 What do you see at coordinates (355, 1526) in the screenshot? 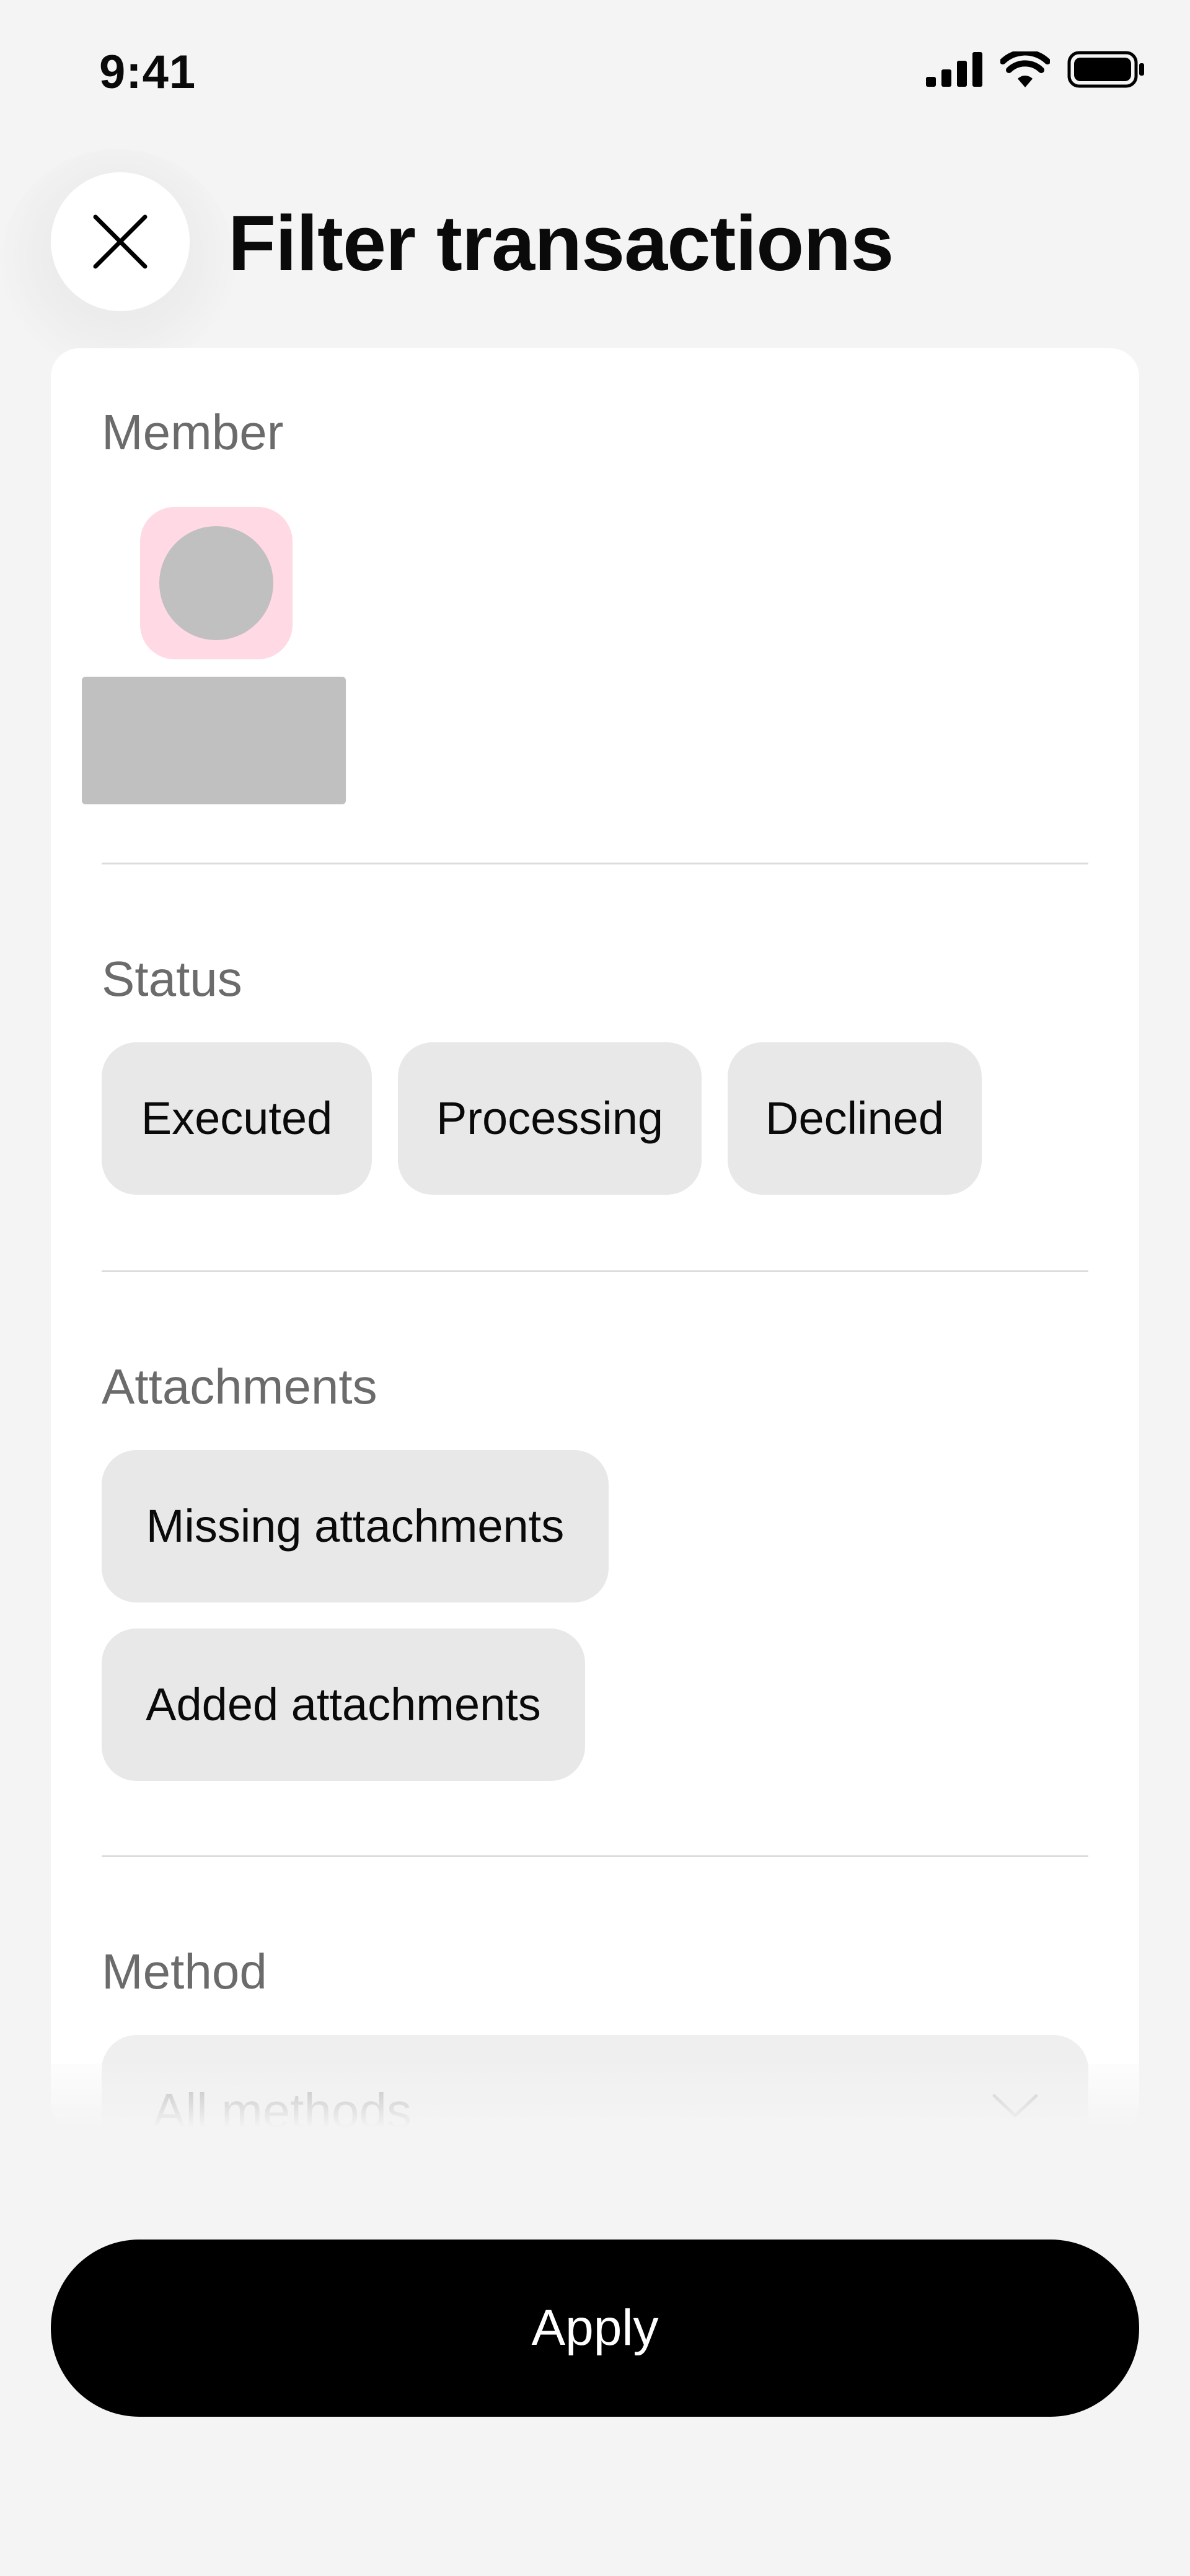
I see `attachments-chip-missing: Missing attachments` at bounding box center [355, 1526].